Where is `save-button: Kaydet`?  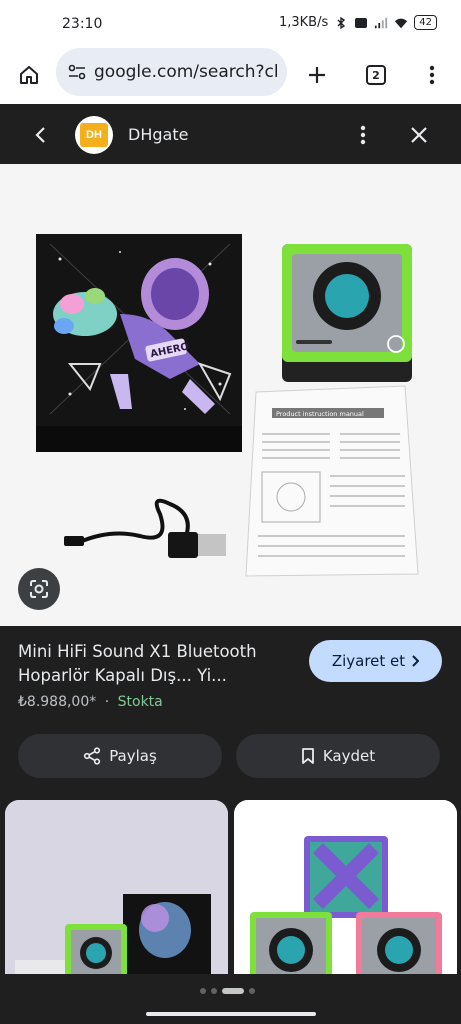 save-button: Kaydet is located at coordinates (338, 756).